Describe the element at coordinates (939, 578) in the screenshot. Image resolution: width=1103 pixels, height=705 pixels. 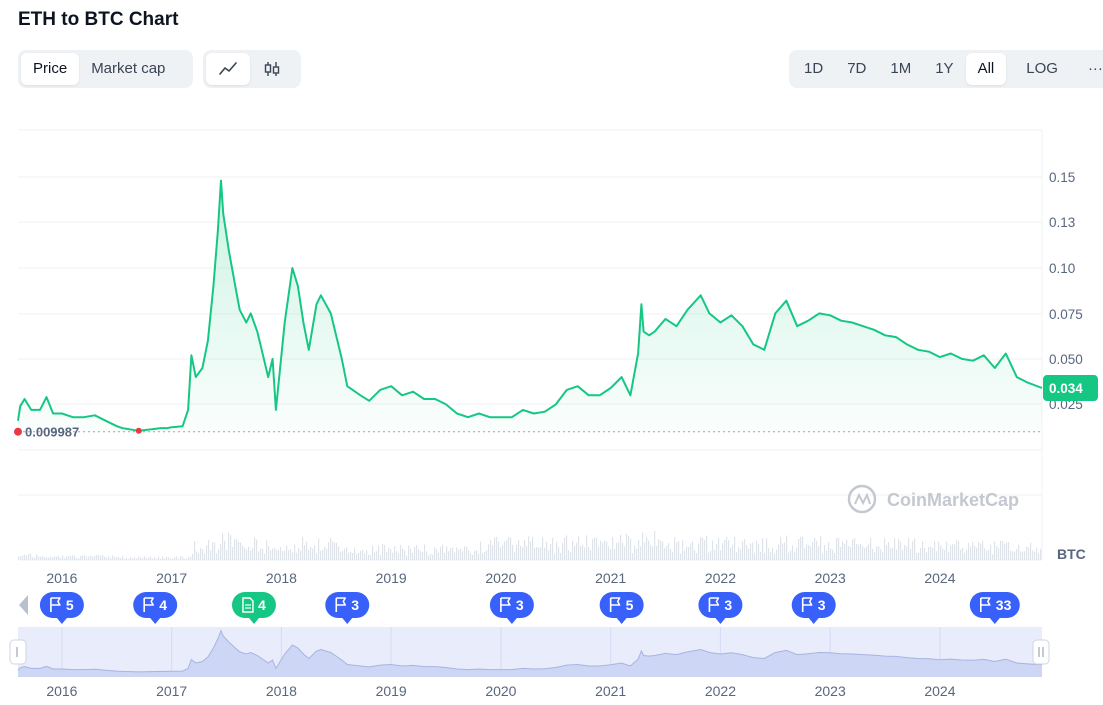
I see `x-tick-label: 2024` at that location.